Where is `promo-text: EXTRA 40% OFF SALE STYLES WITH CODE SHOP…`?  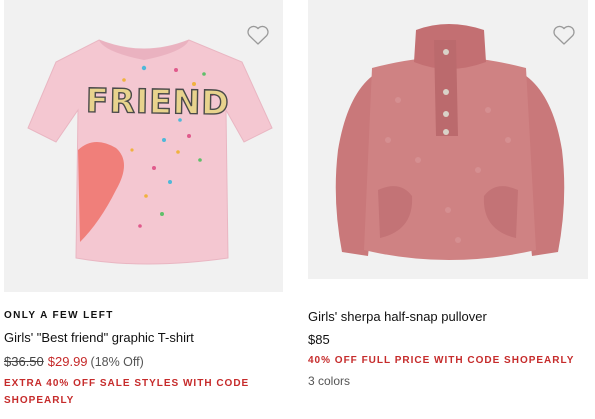 promo-text: EXTRA 40% OFF SALE STYLES WITH CODE SHOP… is located at coordinates (127, 392).